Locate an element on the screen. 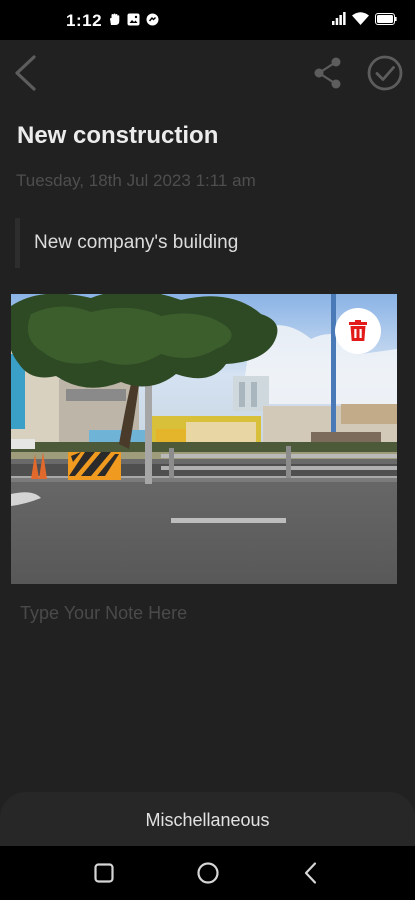  category-selector: Mischellaneous is located at coordinates (207, 819).